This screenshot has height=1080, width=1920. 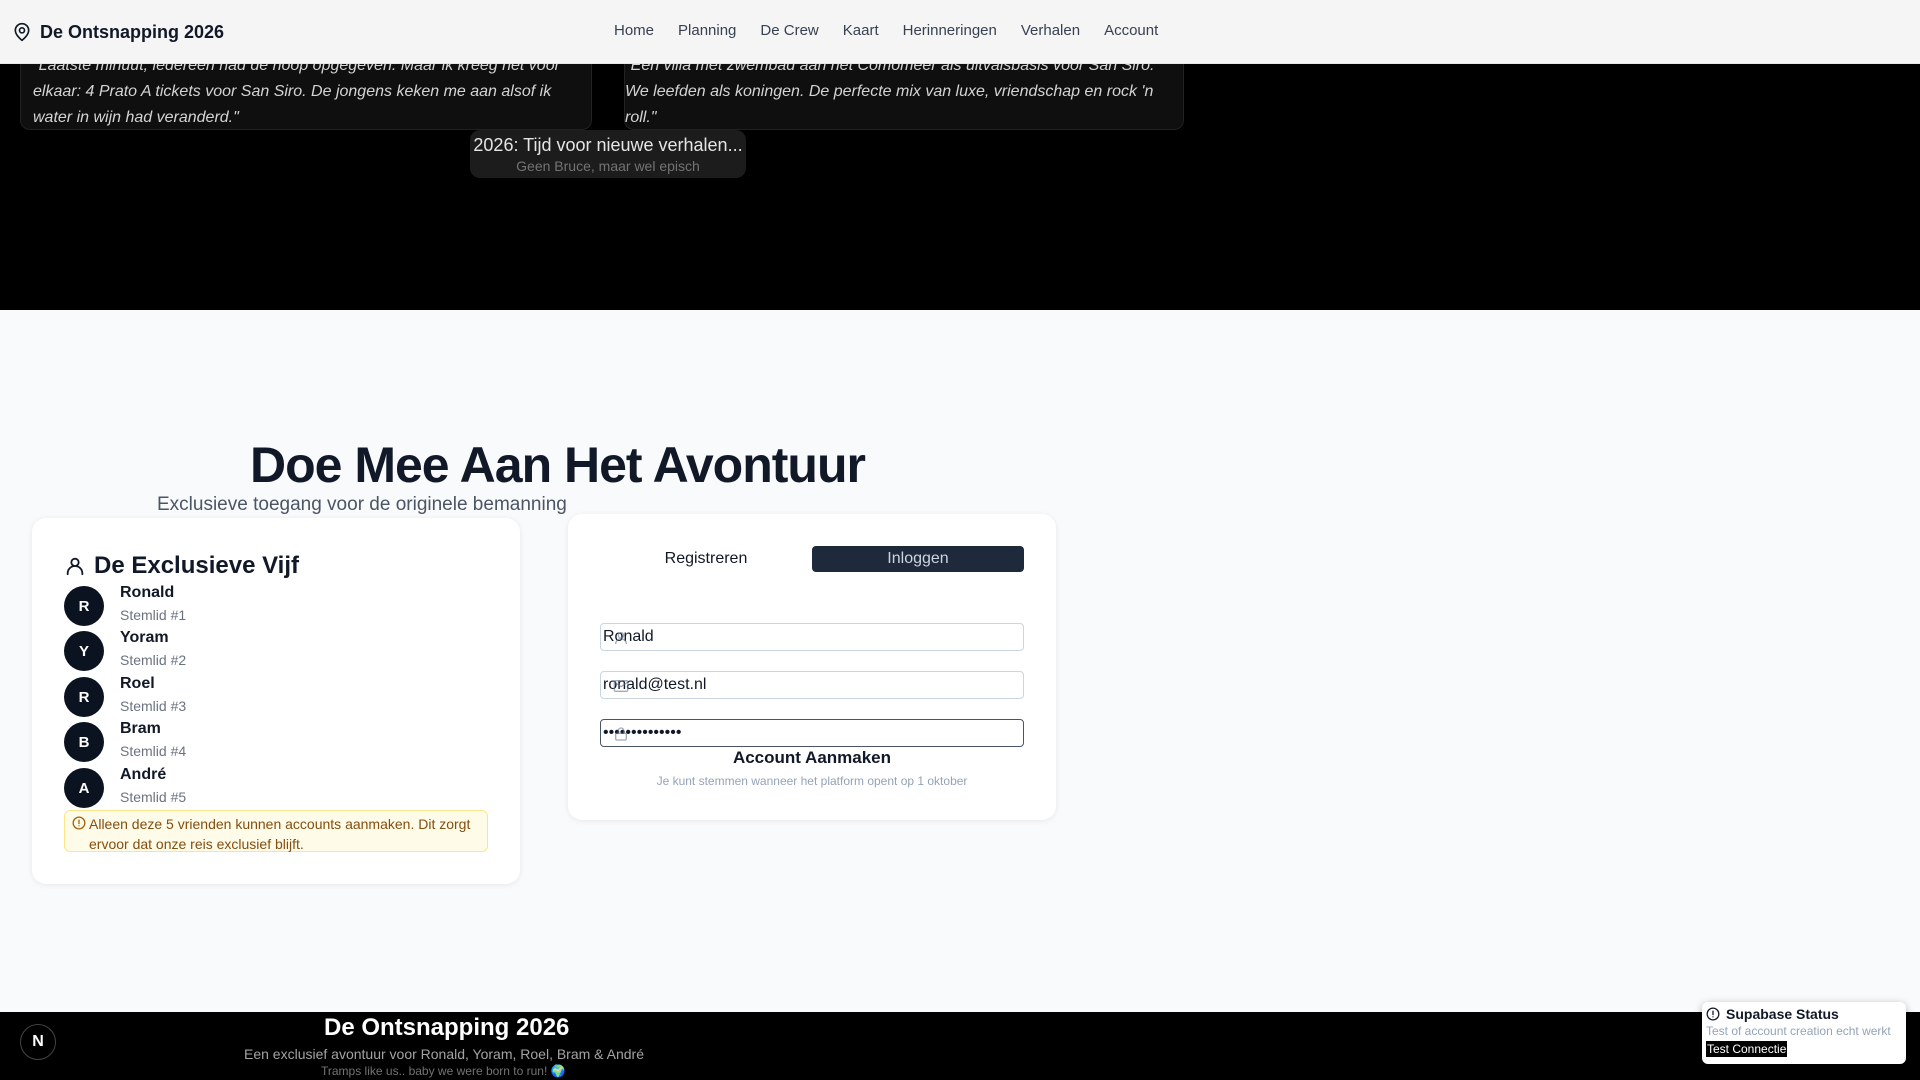 I want to click on nav-de-crew: De Crew, so click(x=789, y=30).